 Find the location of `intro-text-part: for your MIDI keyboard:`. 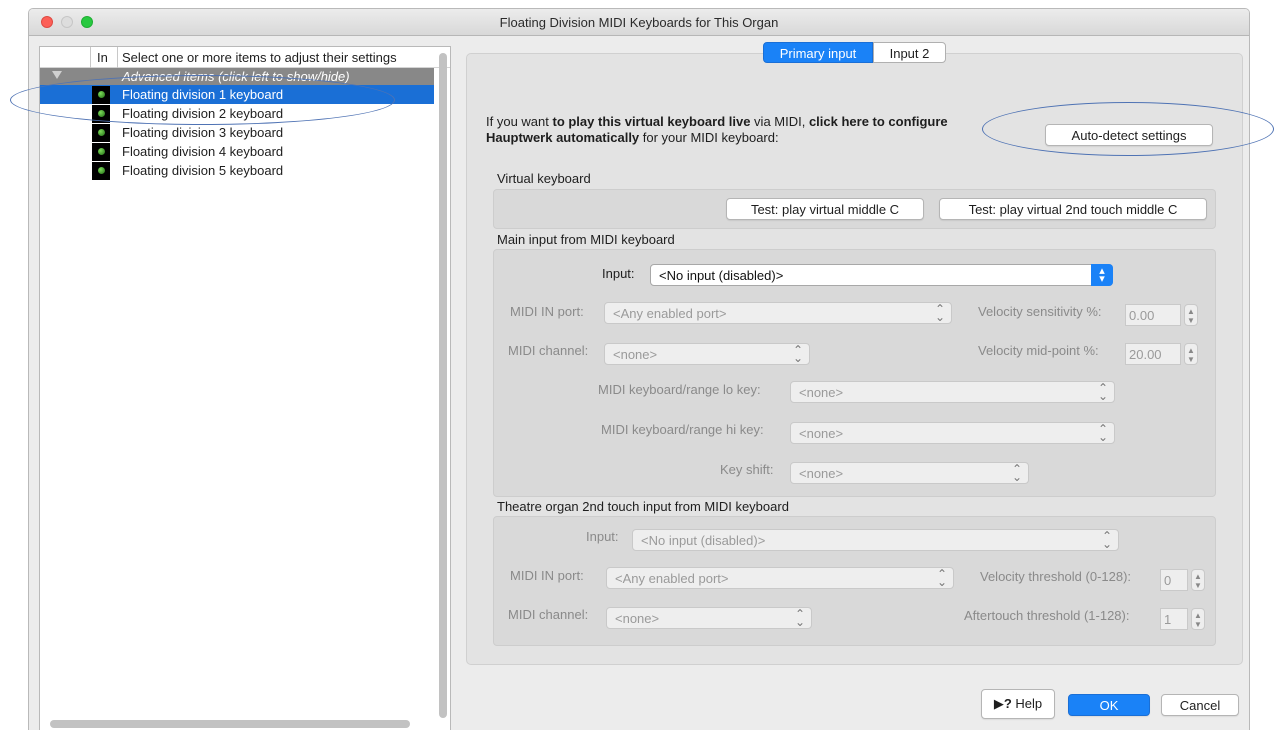

intro-text-part: for your MIDI keyboard: is located at coordinates (709, 137).